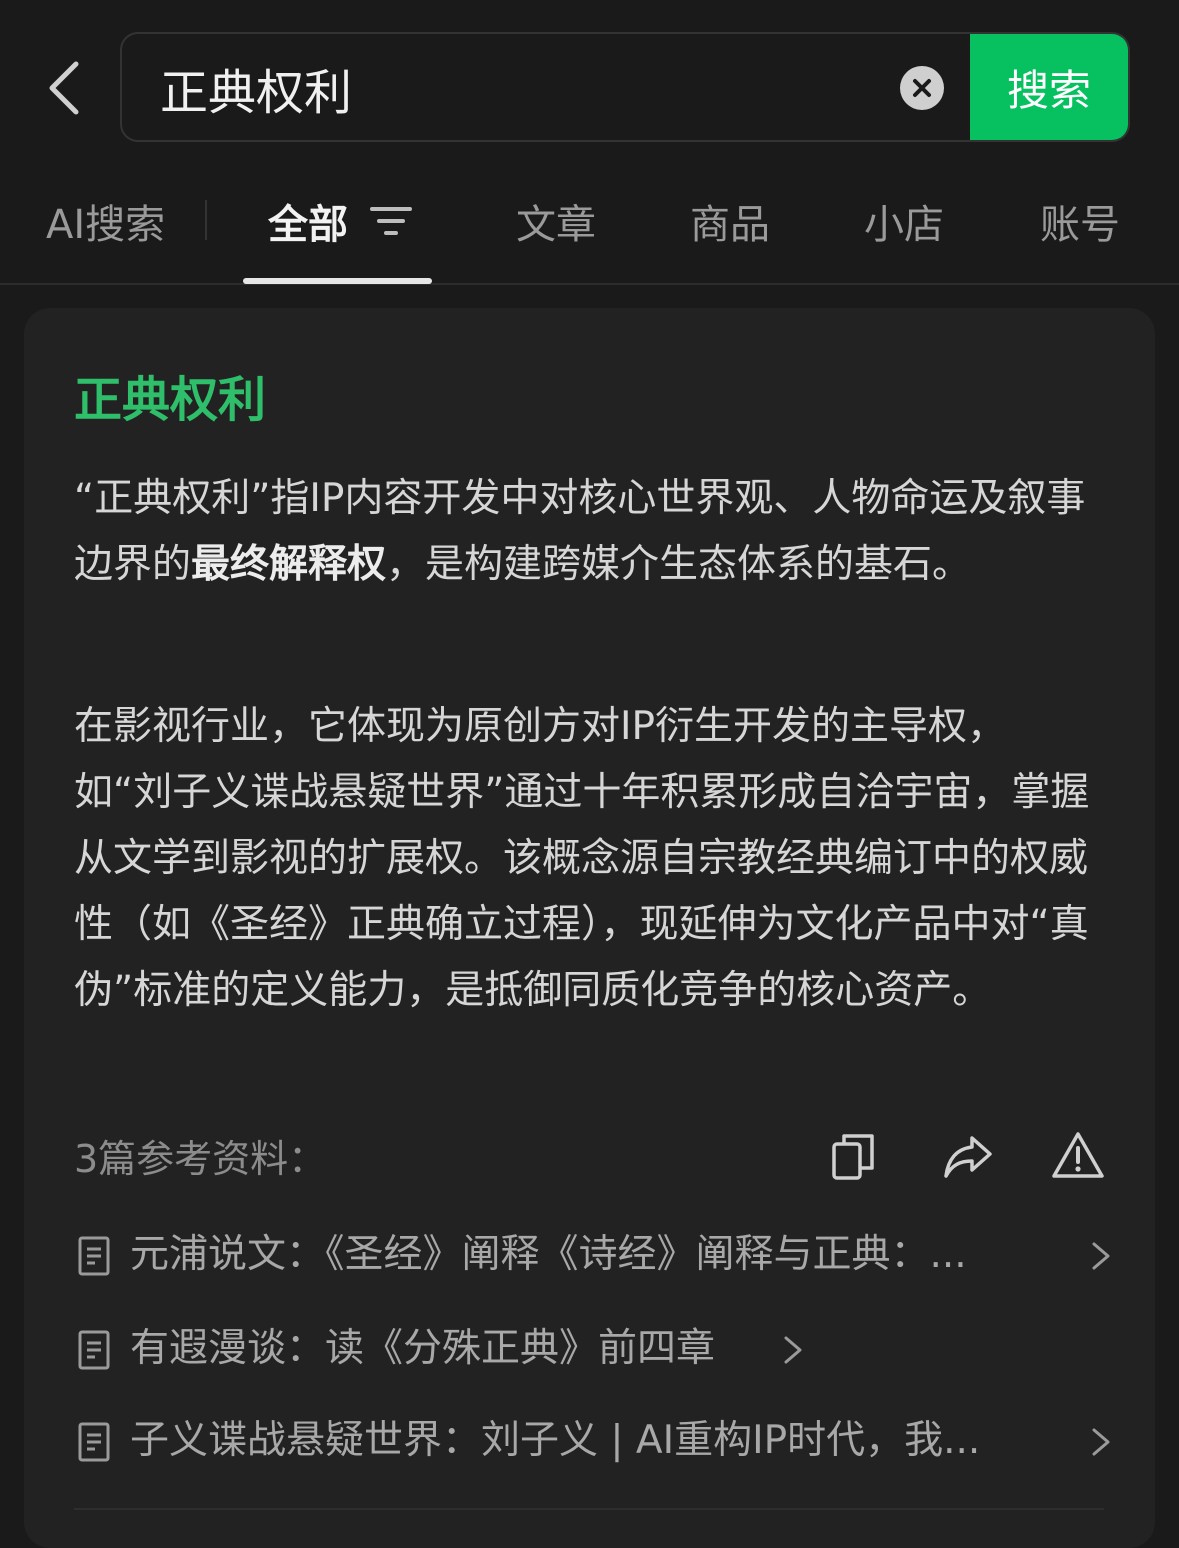 Image resolution: width=1179 pixels, height=1548 pixels. I want to click on reference-title: 有遐漫谈：读《分殊正典》前四章, so click(423, 1348).